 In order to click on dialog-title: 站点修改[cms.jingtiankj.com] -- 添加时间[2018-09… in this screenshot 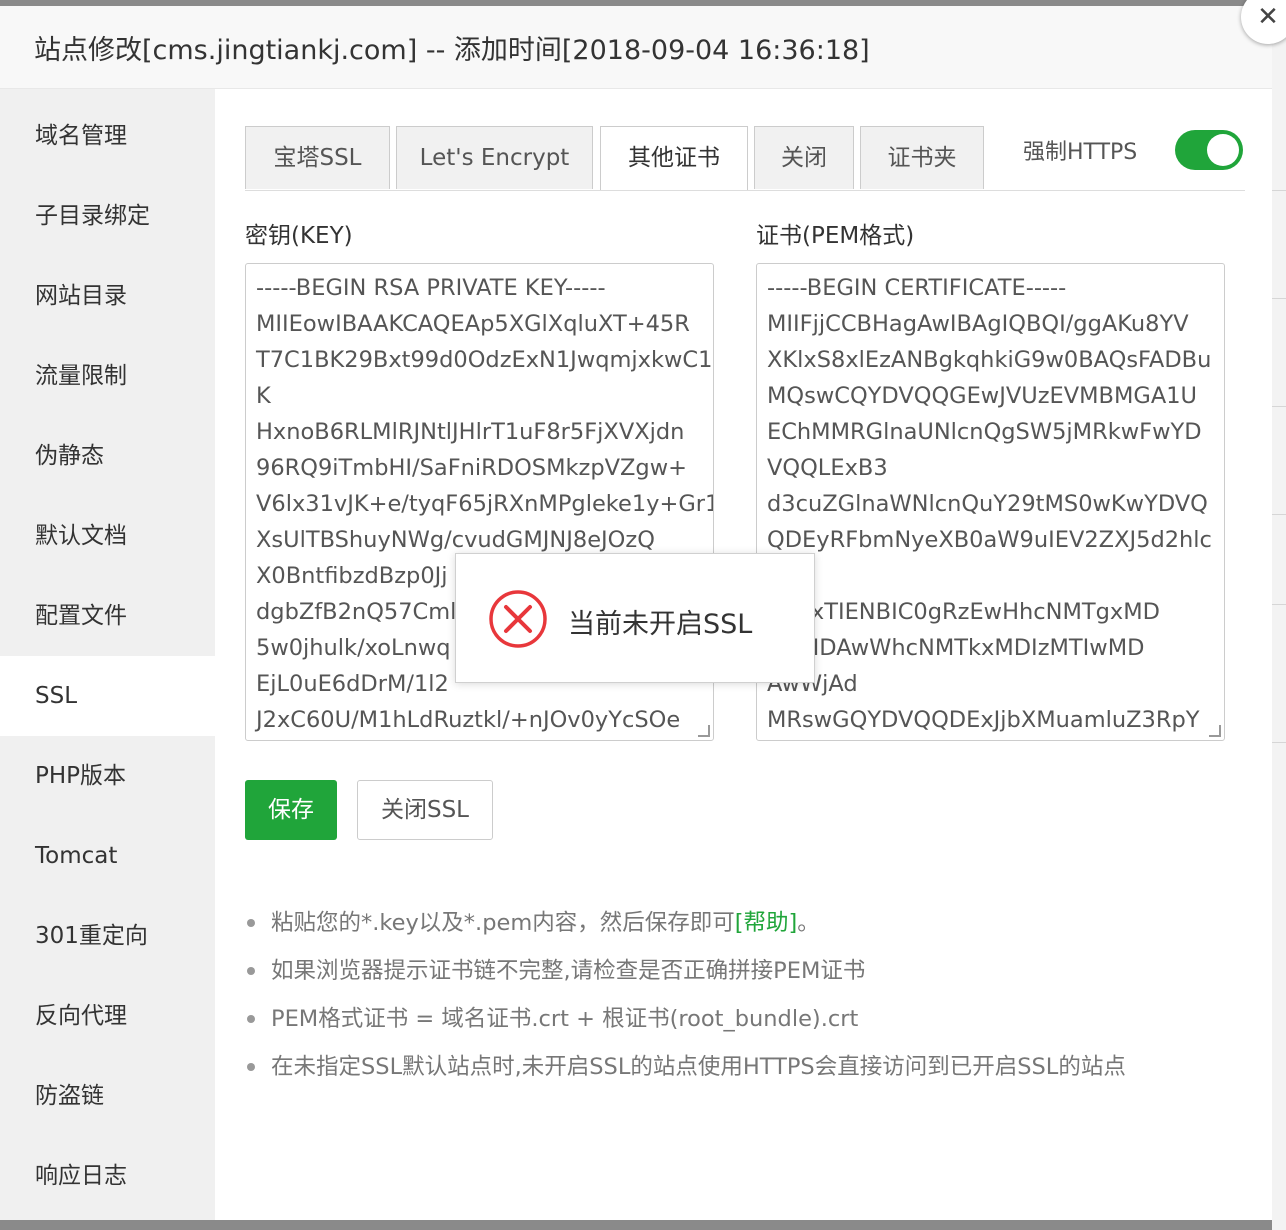, I will do `click(452, 50)`.